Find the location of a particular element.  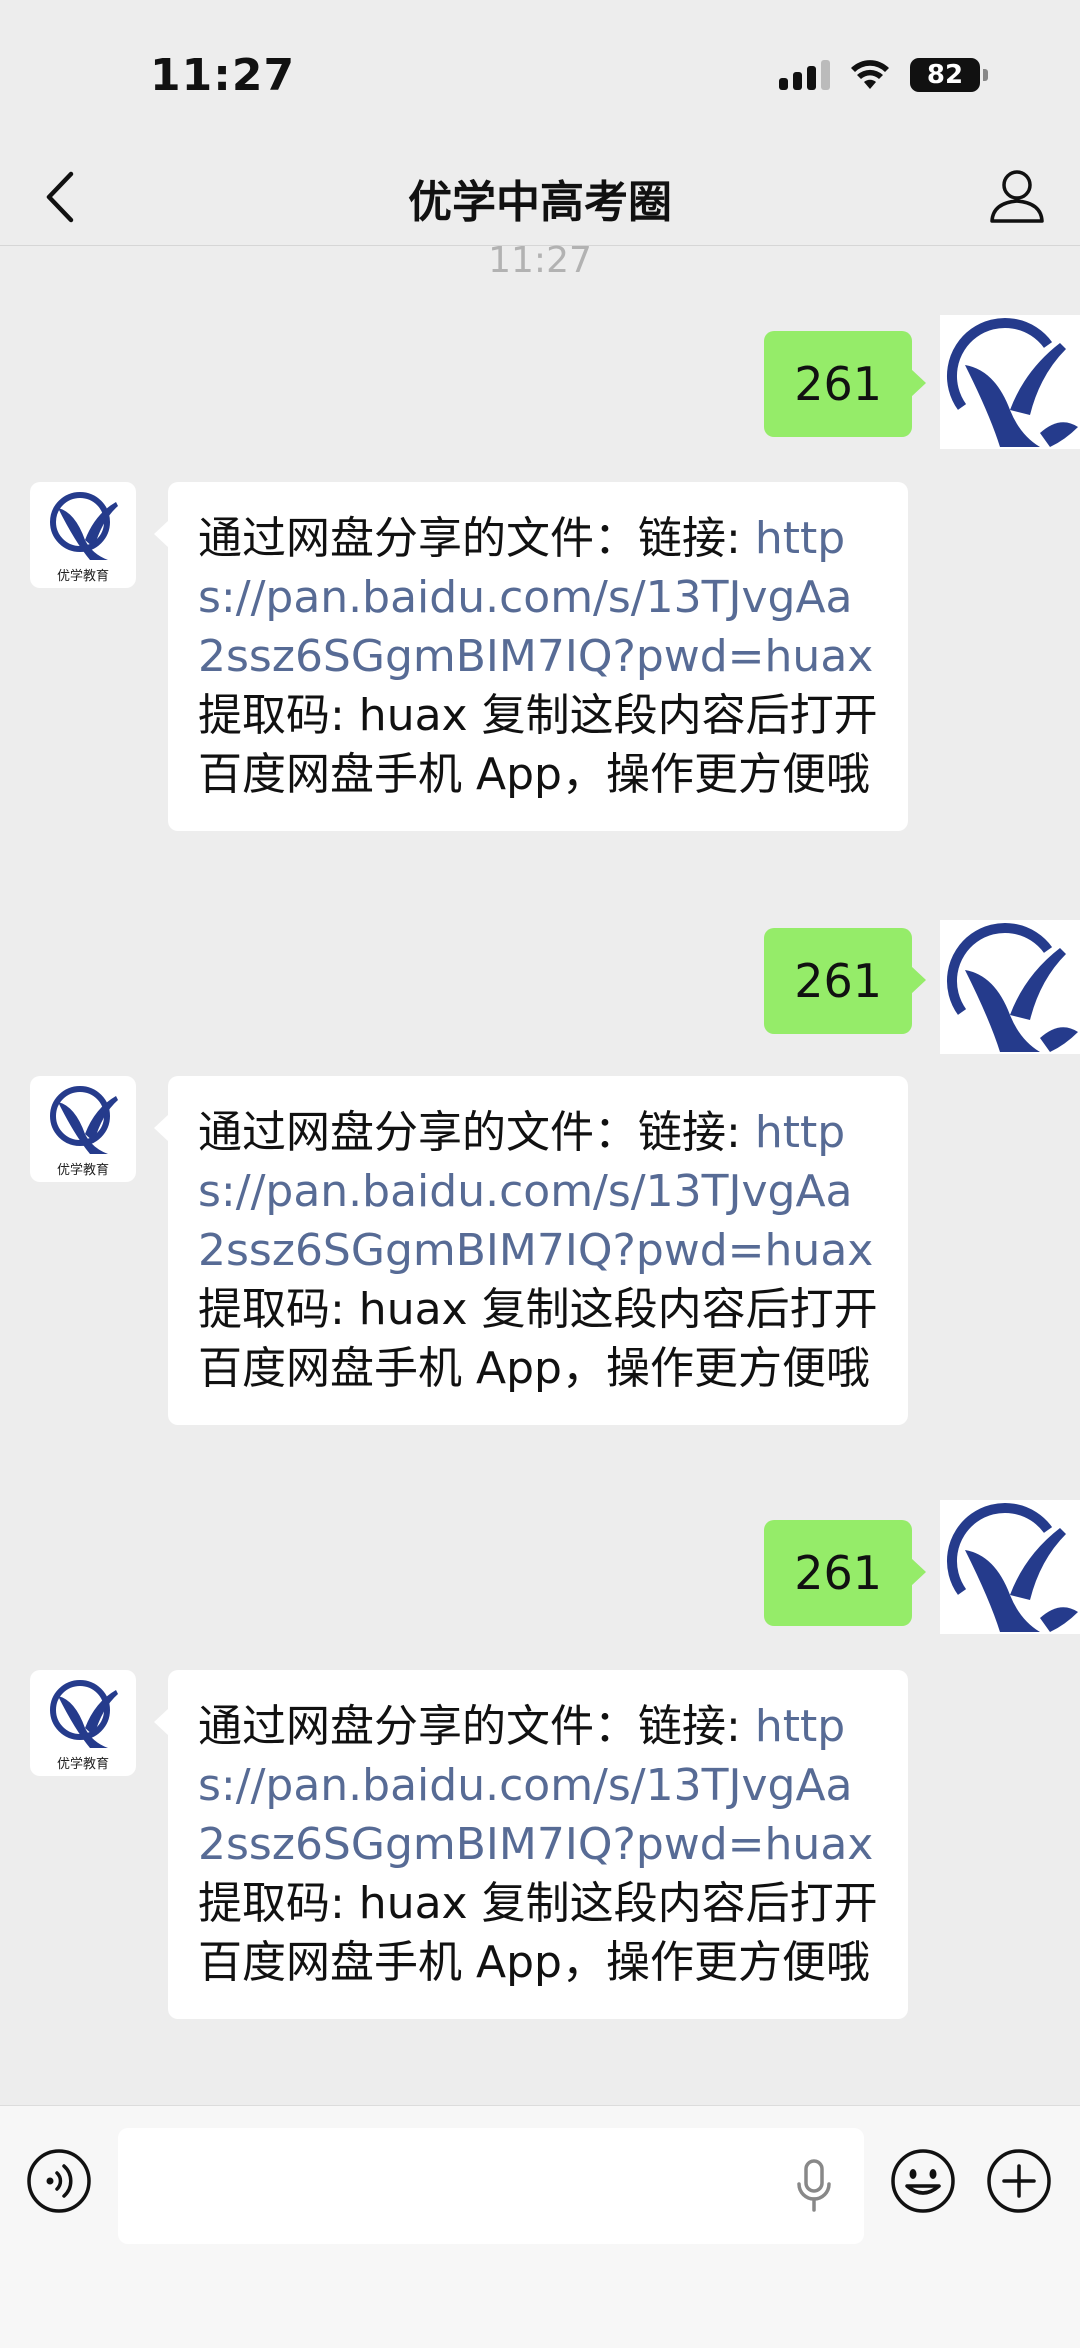

plus-icon is located at coordinates (1019, 2181).